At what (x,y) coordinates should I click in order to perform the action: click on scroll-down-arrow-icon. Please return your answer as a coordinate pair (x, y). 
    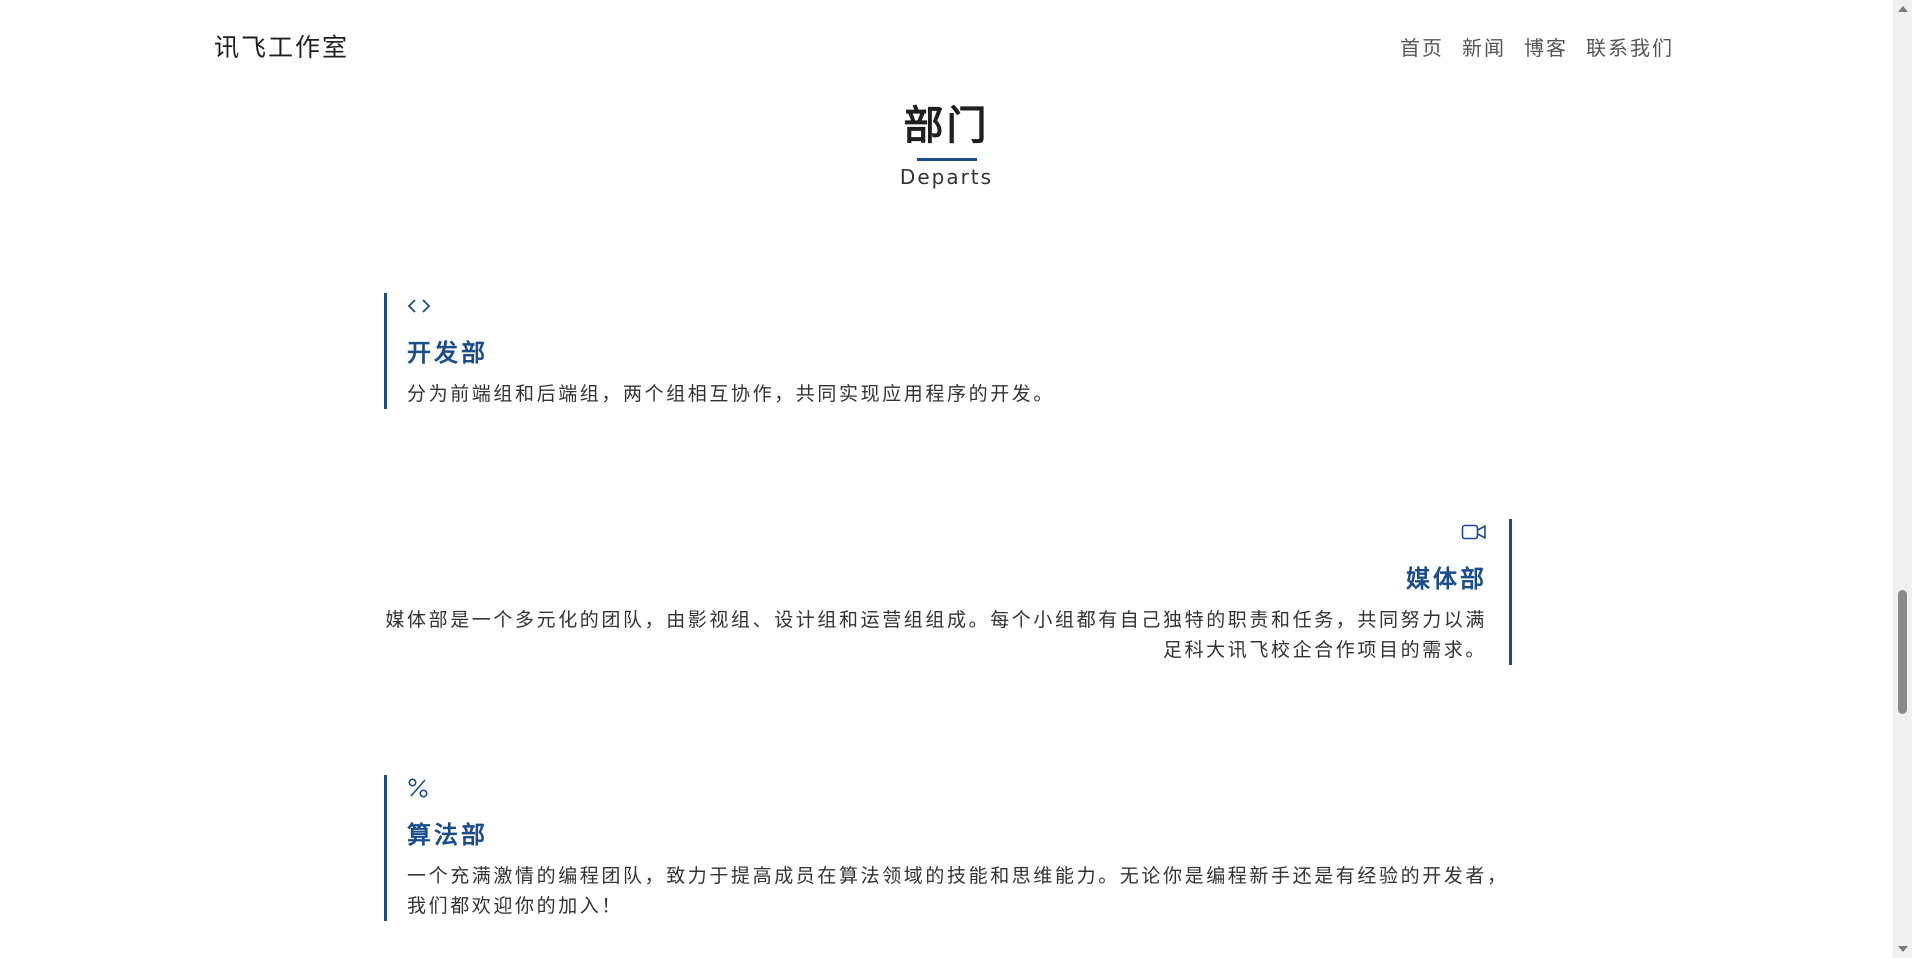
    Looking at the image, I should click on (1903, 949).